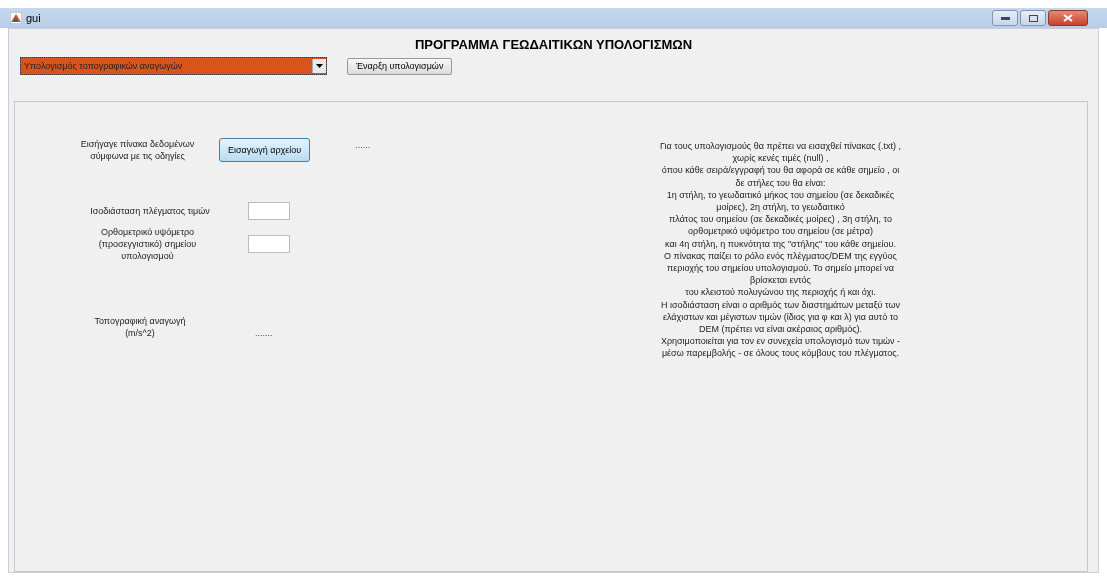 Image resolution: width=1107 pixels, height=579 pixels. Describe the element at coordinates (16, 18) in the screenshot. I see `app-icon` at that location.